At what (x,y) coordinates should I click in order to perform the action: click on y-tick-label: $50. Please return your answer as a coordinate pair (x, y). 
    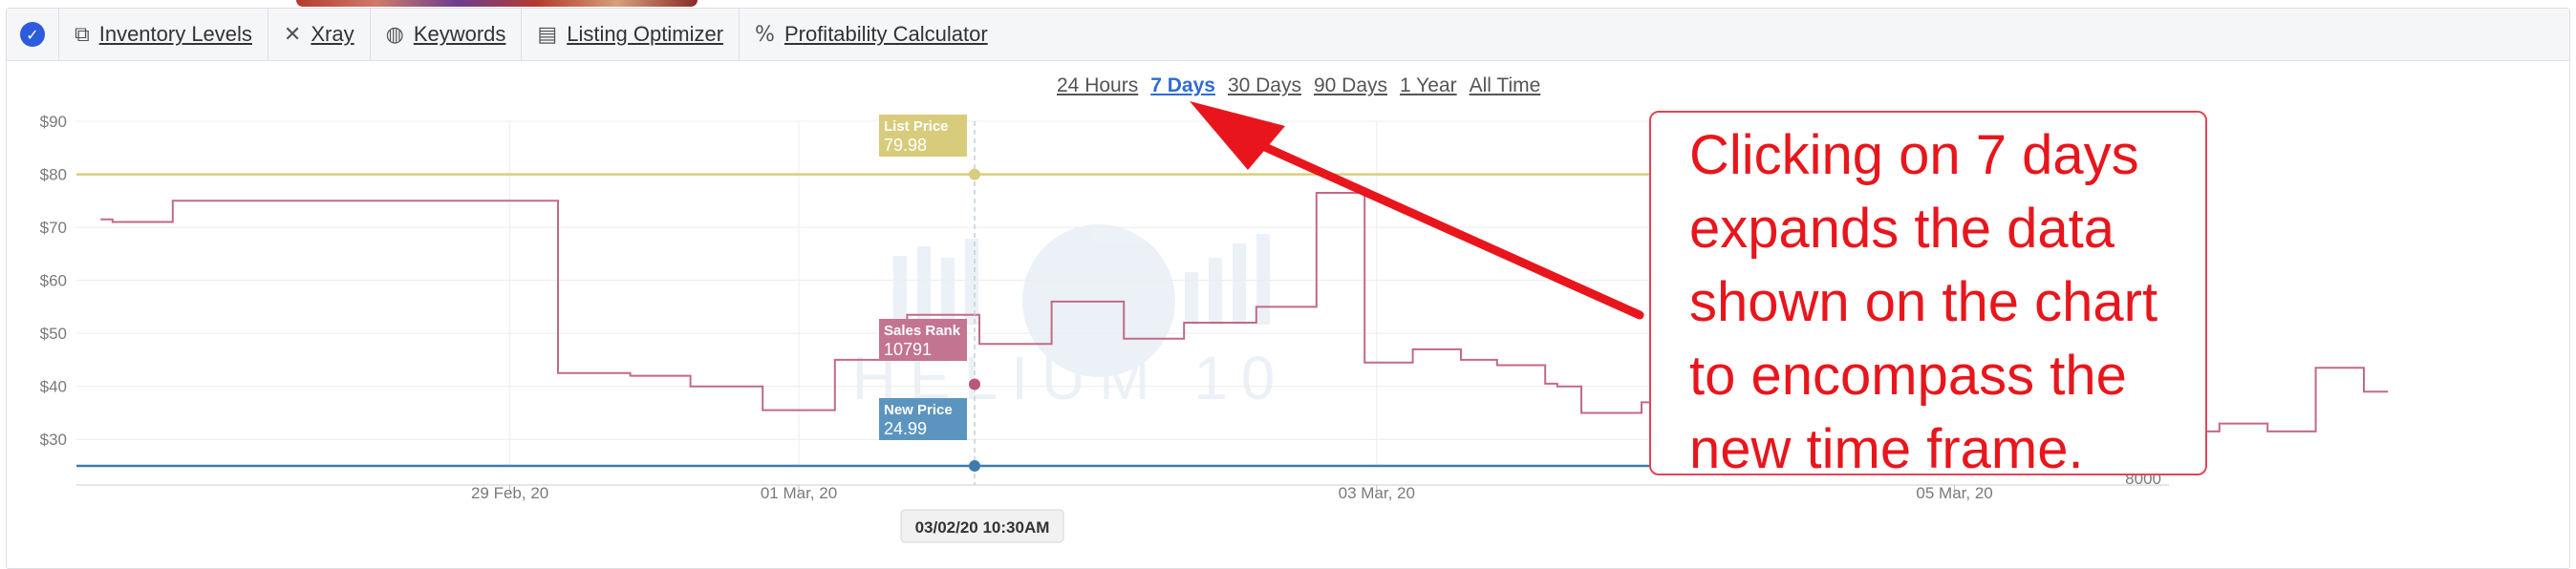
    Looking at the image, I should click on (53, 334).